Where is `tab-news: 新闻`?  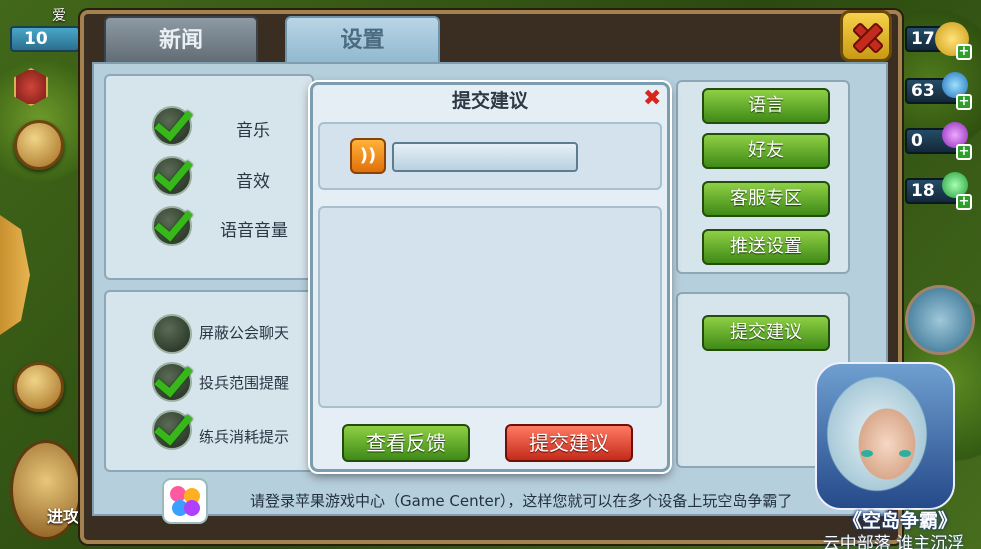
tab-news: 新闻 is located at coordinates (181, 41).